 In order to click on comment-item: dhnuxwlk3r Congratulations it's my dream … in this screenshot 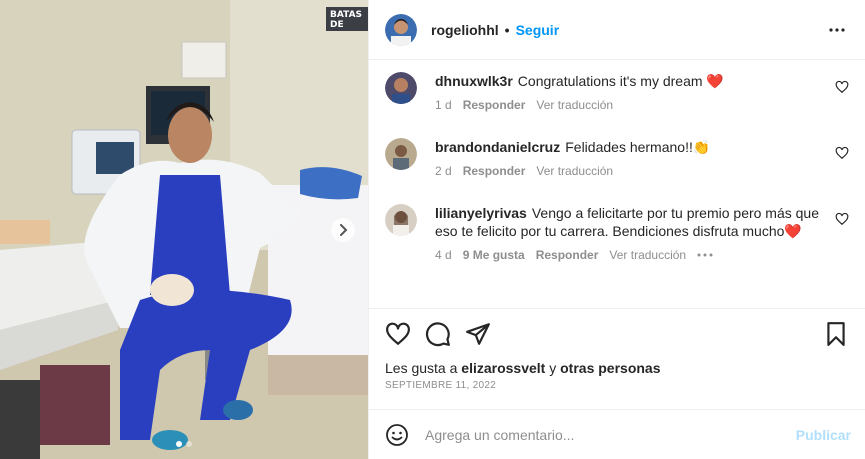, I will do `click(617, 92)`.